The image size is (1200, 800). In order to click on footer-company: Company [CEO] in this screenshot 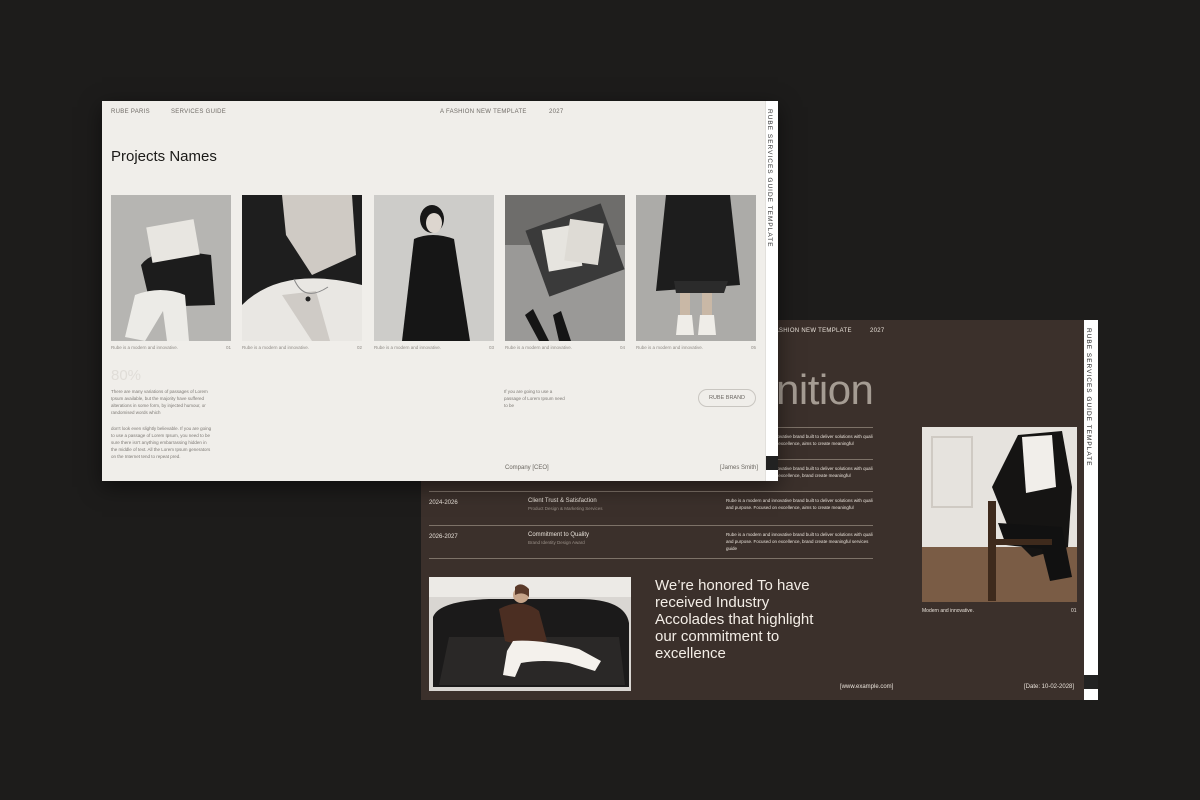, I will do `click(527, 468)`.